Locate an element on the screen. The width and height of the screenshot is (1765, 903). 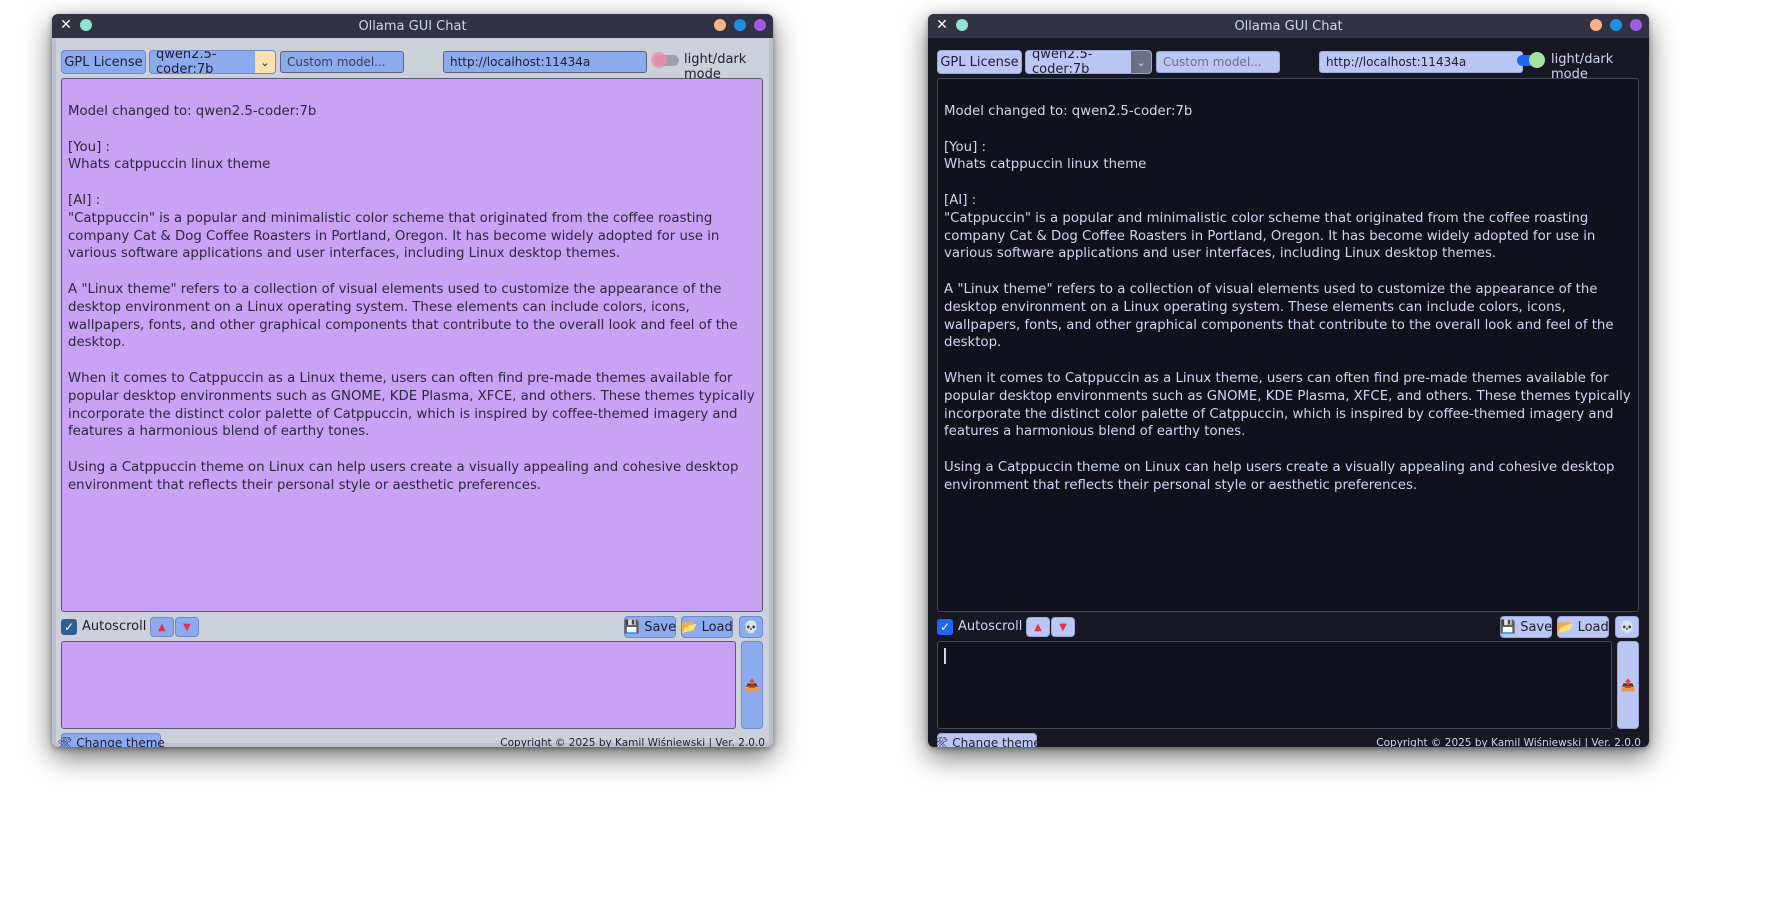
text-caret is located at coordinates (945, 656).